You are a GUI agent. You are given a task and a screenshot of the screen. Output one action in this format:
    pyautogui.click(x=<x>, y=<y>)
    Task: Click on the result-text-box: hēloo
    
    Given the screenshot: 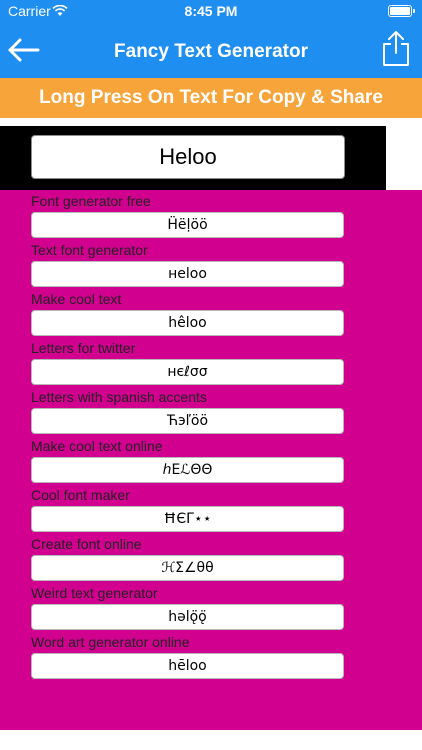 What is the action you would take?
    pyautogui.click(x=187, y=666)
    